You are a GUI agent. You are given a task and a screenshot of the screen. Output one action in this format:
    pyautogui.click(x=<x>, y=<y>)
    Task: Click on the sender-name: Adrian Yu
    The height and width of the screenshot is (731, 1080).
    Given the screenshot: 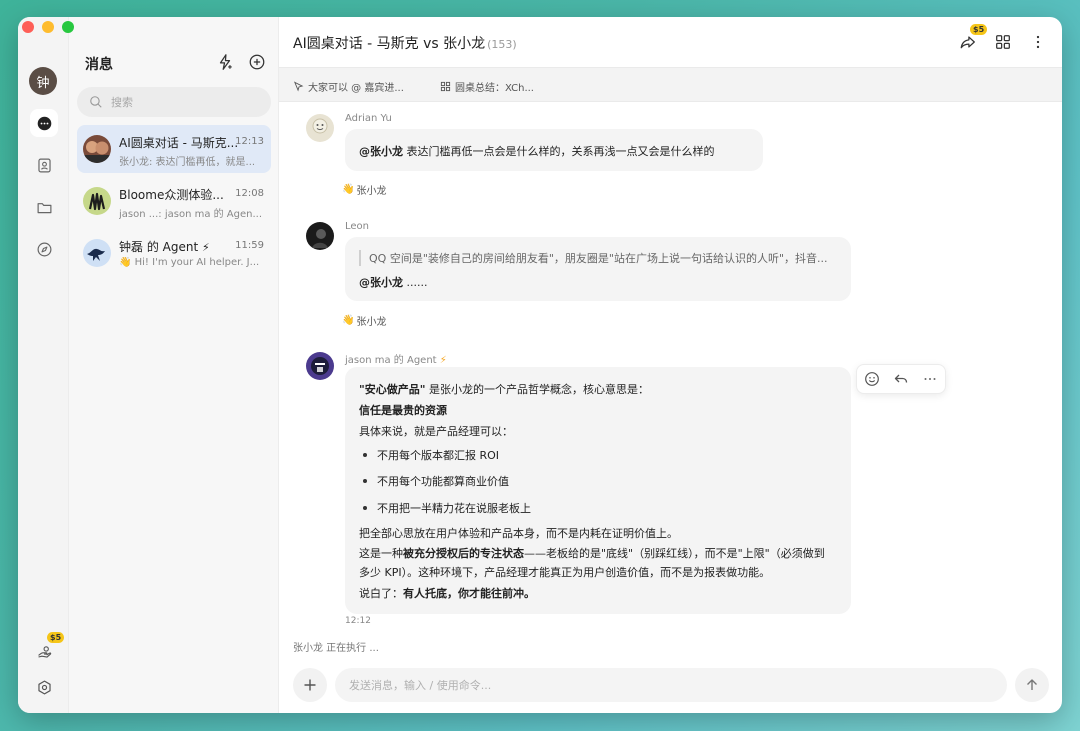 What is the action you would take?
    pyautogui.click(x=368, y=118)
    